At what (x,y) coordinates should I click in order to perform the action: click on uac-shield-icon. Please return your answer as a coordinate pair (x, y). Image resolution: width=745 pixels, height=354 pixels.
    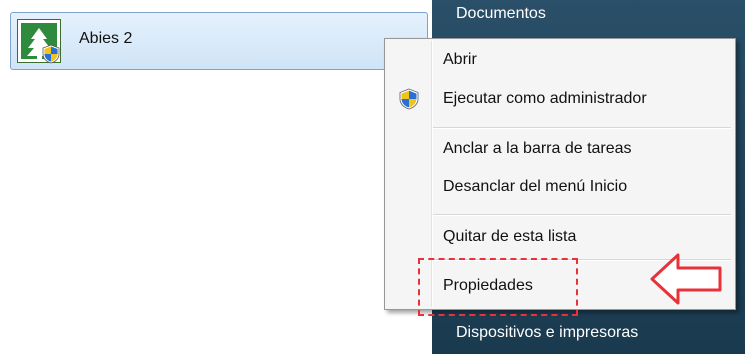
    Looking at the image, I should click on (409, 99).